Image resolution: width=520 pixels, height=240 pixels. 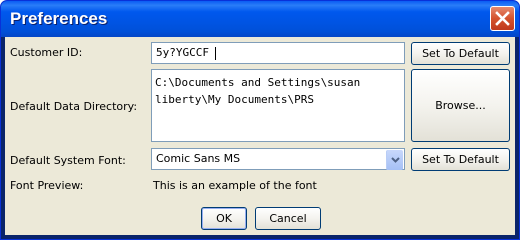 I want to click on customer-id-default-label: Set To Default, so click(x=460, y=53).